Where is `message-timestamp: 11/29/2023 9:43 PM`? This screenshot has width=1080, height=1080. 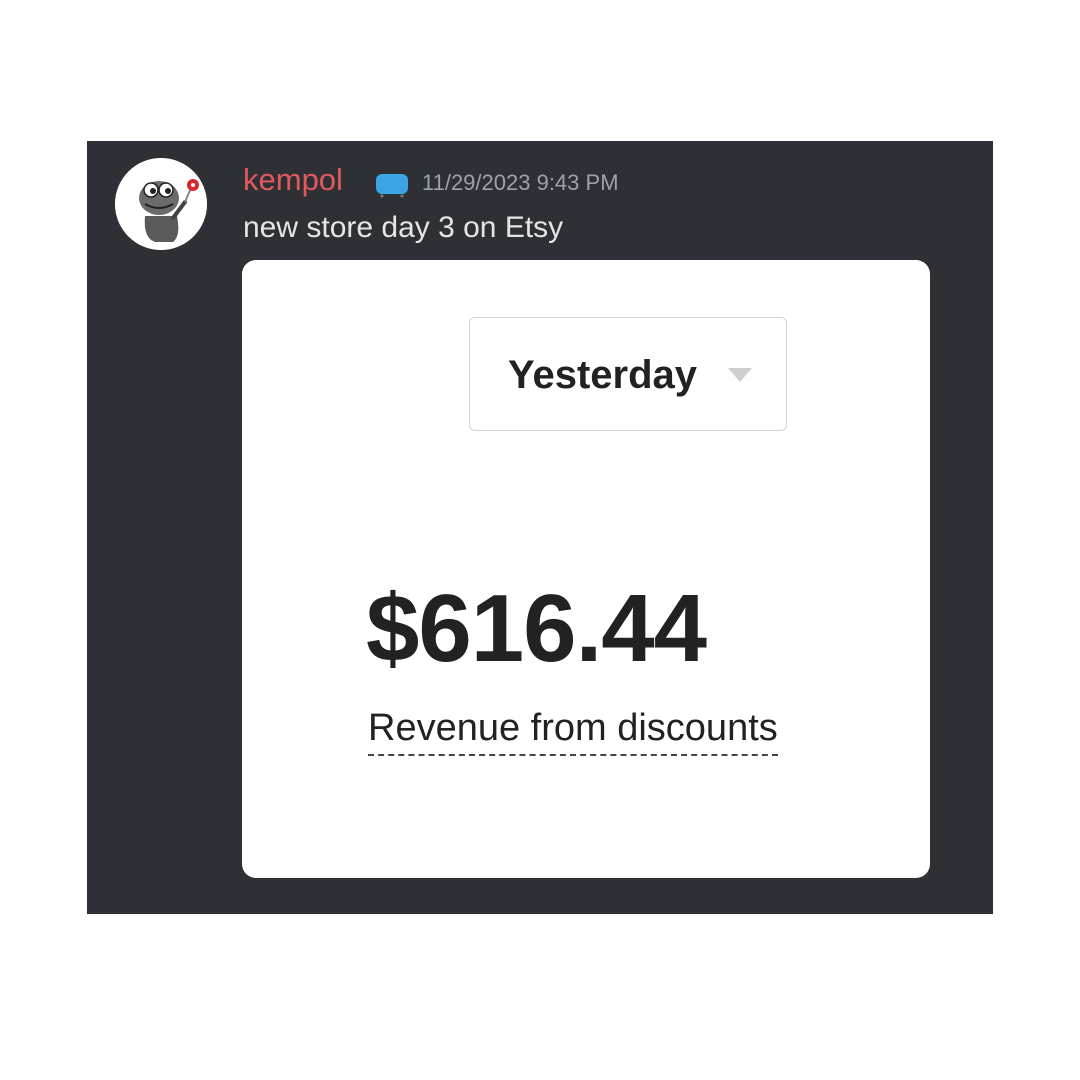 message-timestamp: 11/29/2023 9:43 PM is located at coordinates (520, 182).